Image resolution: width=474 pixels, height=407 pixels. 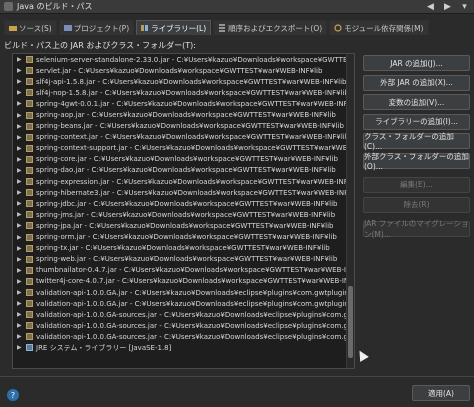 I want to click on vertical-scrollbar, so click(x=350, y=211).